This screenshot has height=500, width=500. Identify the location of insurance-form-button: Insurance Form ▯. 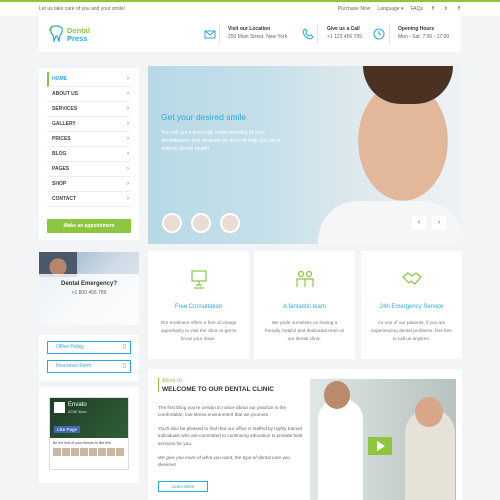
(89, 366).